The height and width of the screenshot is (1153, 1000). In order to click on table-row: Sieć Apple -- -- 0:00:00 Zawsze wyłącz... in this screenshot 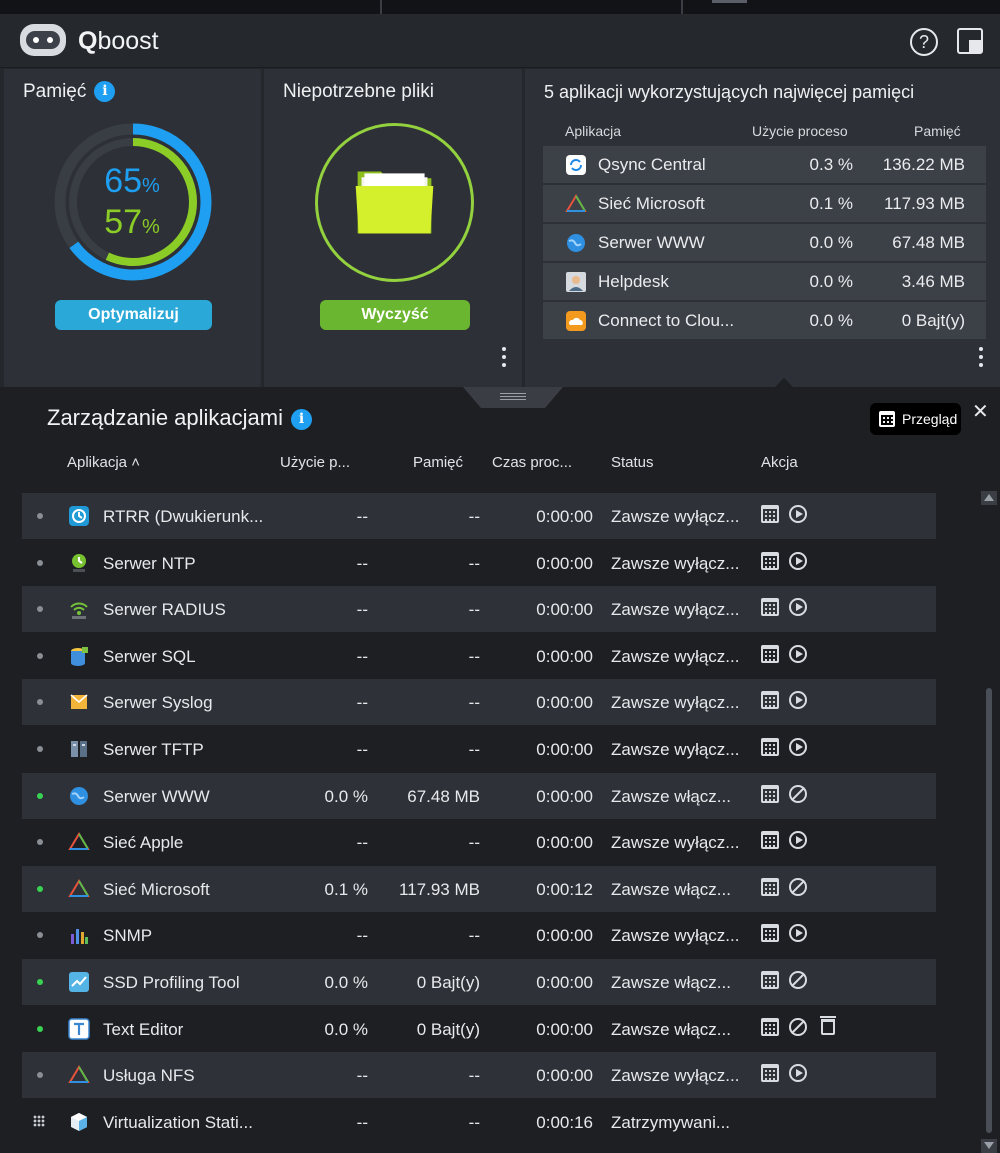, I will do `click(479, 842)`.